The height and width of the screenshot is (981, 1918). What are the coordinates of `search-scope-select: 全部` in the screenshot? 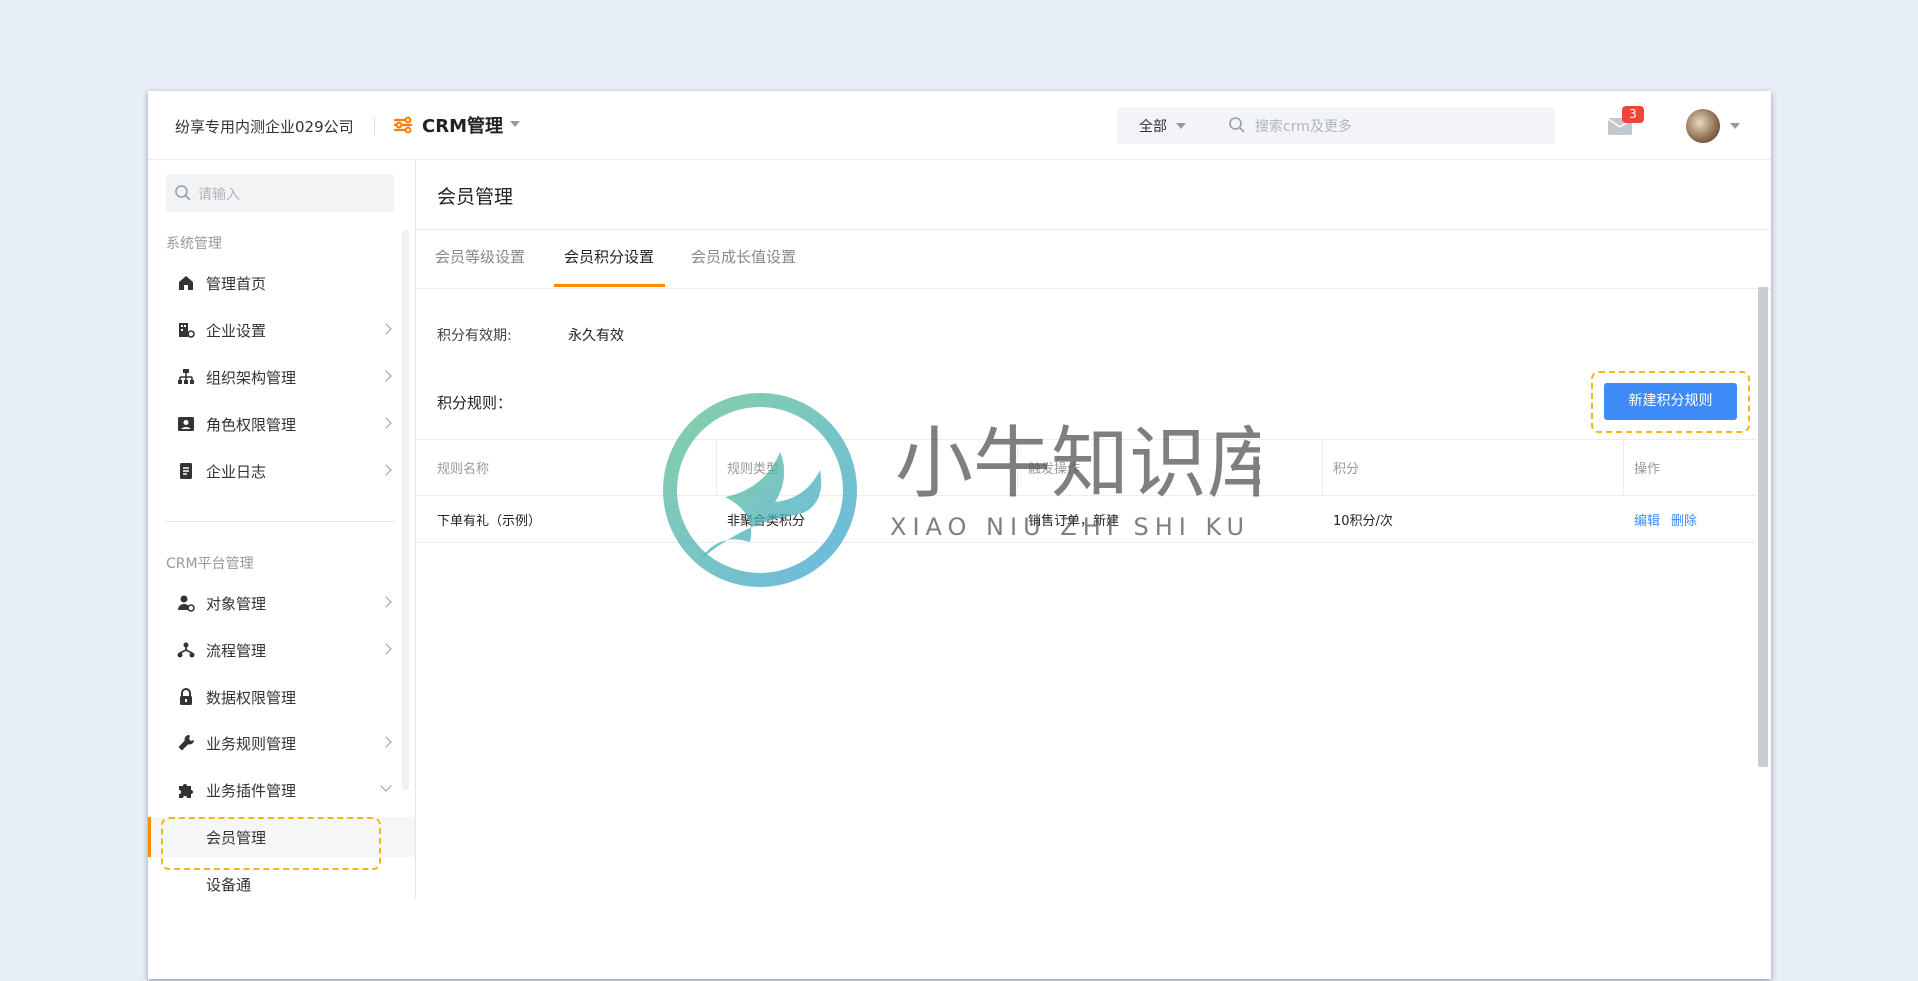 It's located at (1153, 126).